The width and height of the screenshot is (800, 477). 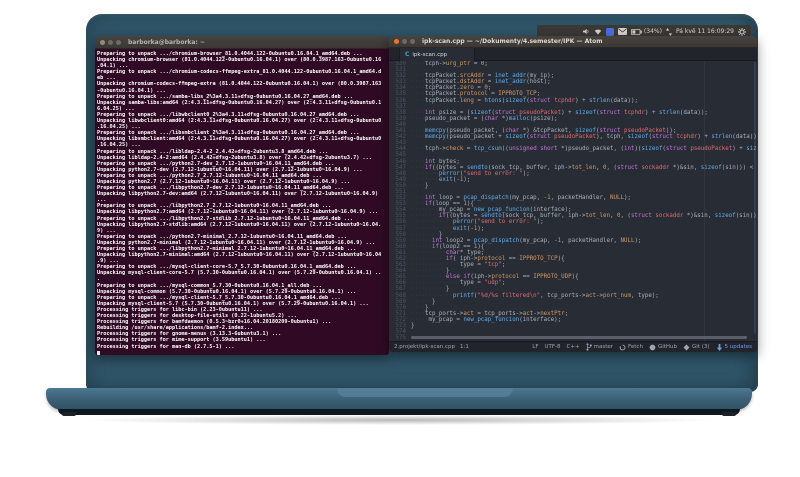 I want to click on status-item-5-updates: 5 updates, so click(x=734, y=347).